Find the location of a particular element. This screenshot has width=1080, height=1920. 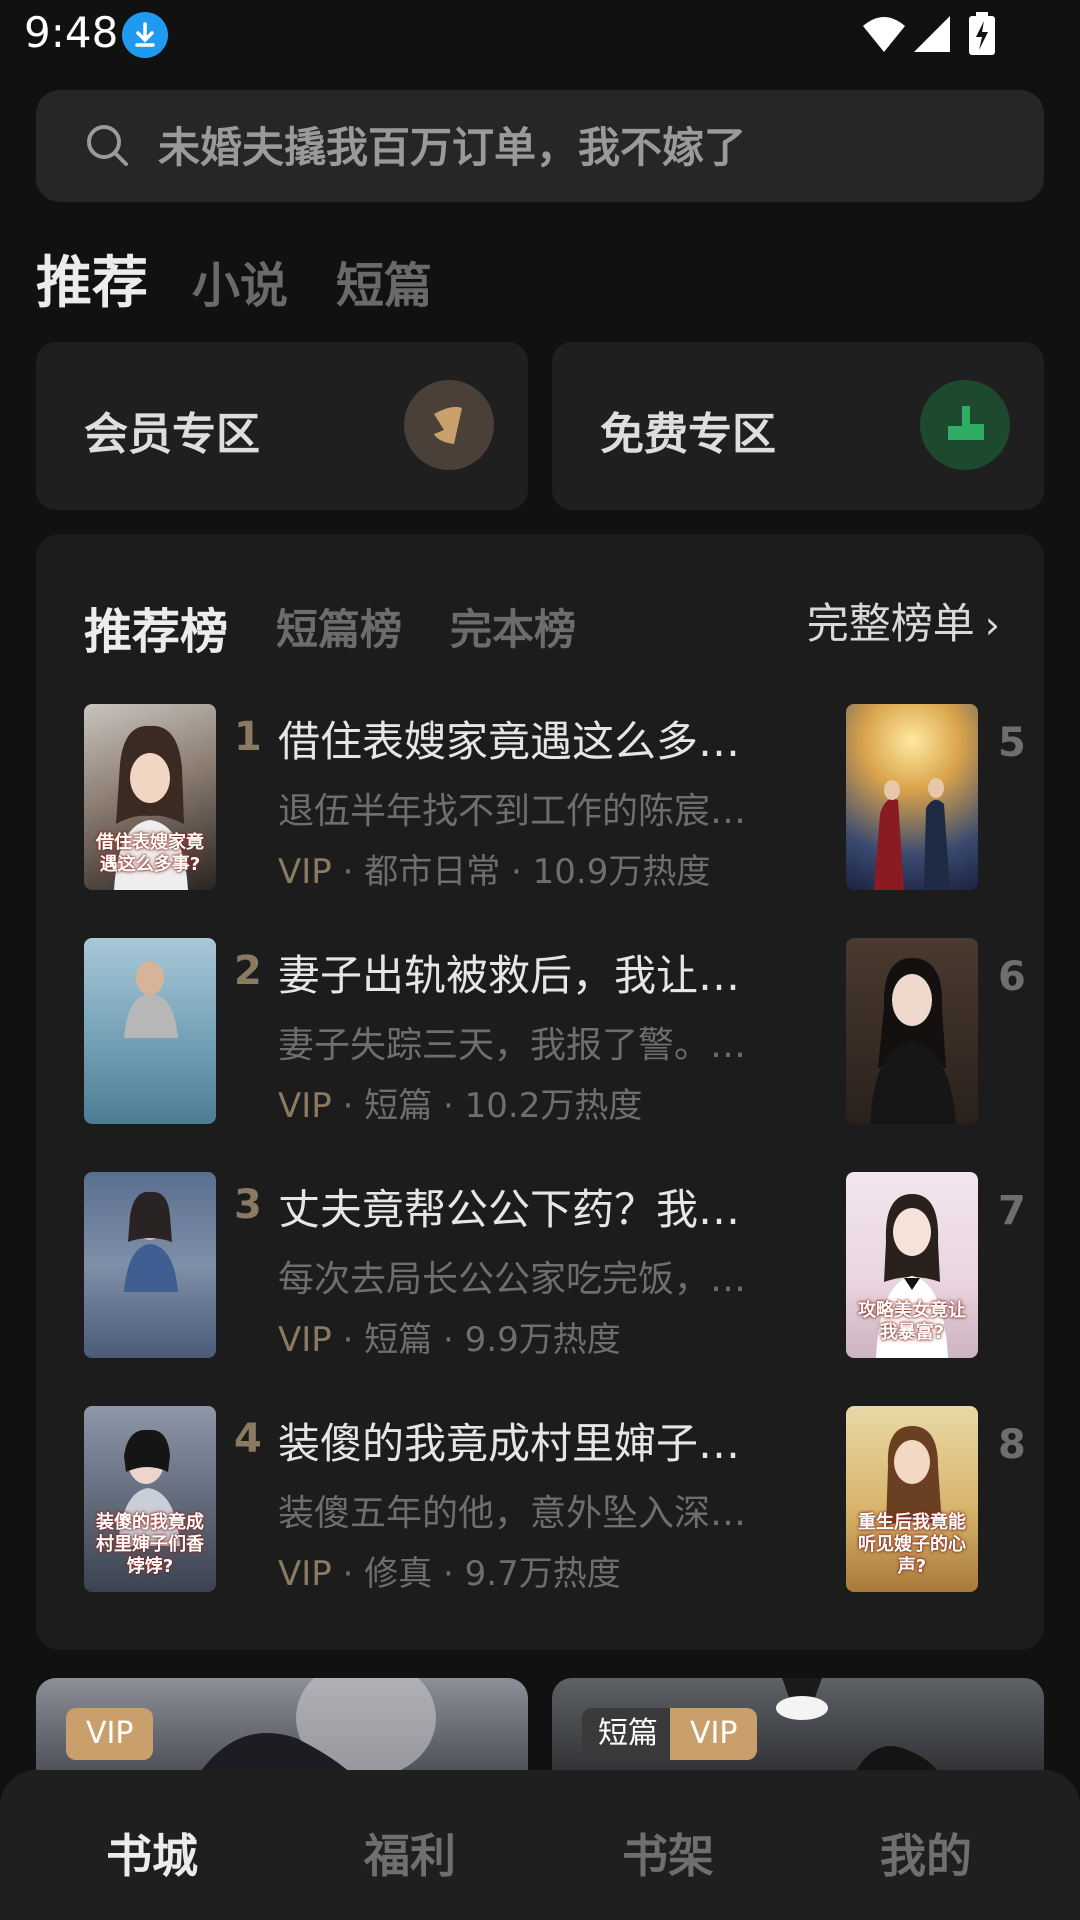

tab-short-rank: 短篇榜 is located at coordinates (339, 626).